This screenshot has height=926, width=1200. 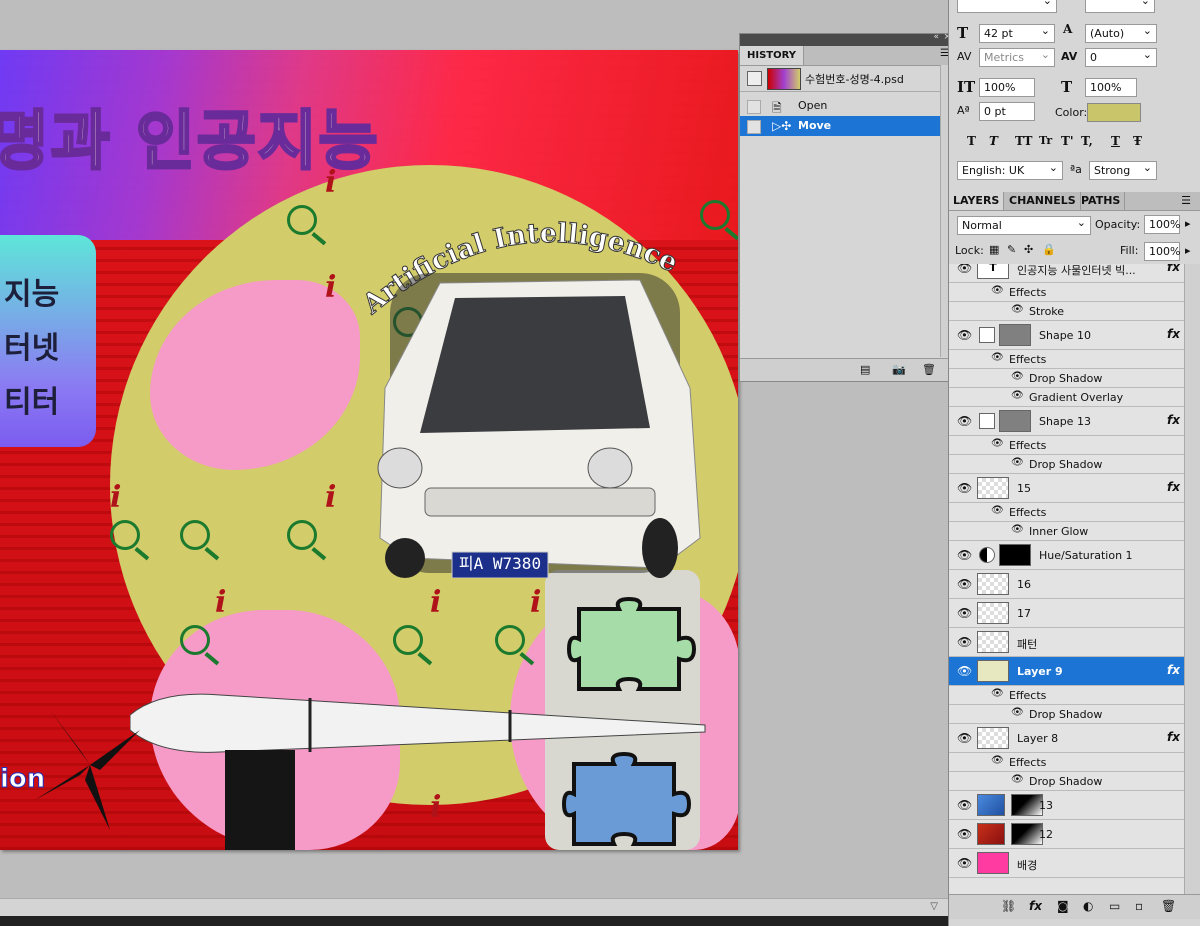 I want to click on history-step-open: 🗎 Open, so click(x=840, y=106).